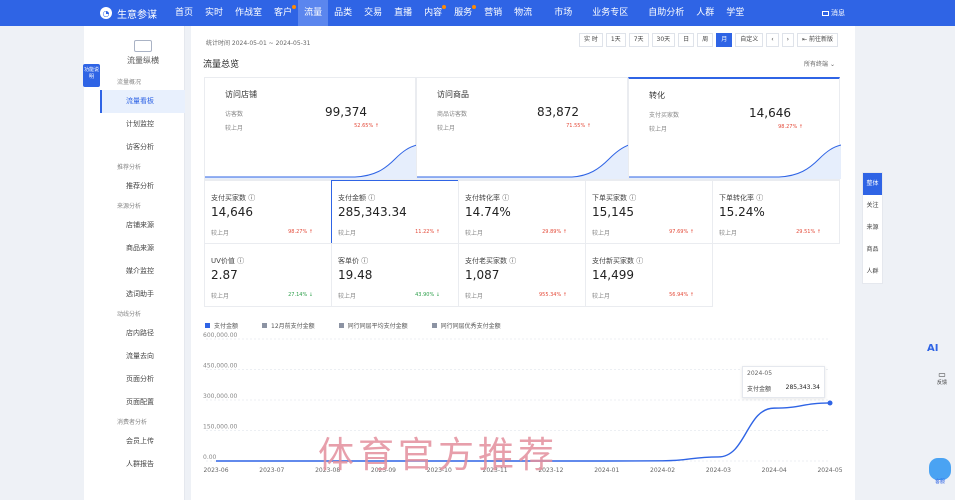  What do you see at coordinates (614, 198) in the screenshot?
I see `kpi-title: 下单买家数 ⓘ` at bounding box center [614, 198].